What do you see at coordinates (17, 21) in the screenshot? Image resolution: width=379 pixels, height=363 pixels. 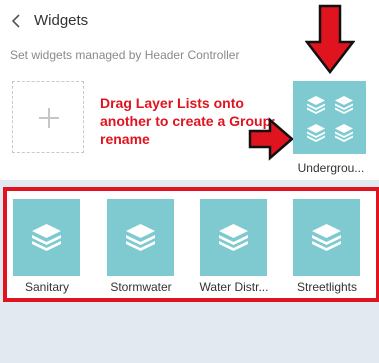 I see `back-arrow-icon` at bounding box center [17, 21].